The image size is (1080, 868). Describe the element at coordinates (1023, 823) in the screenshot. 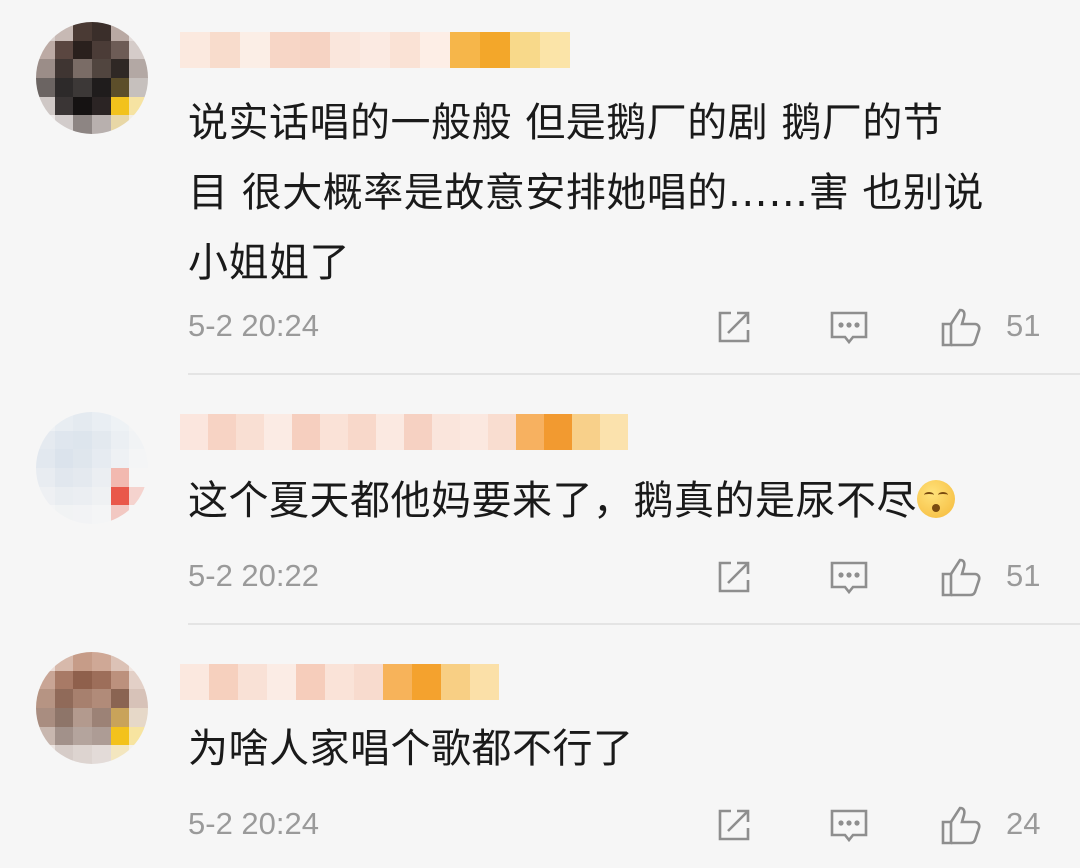

I see `like-count: 24` at that location.